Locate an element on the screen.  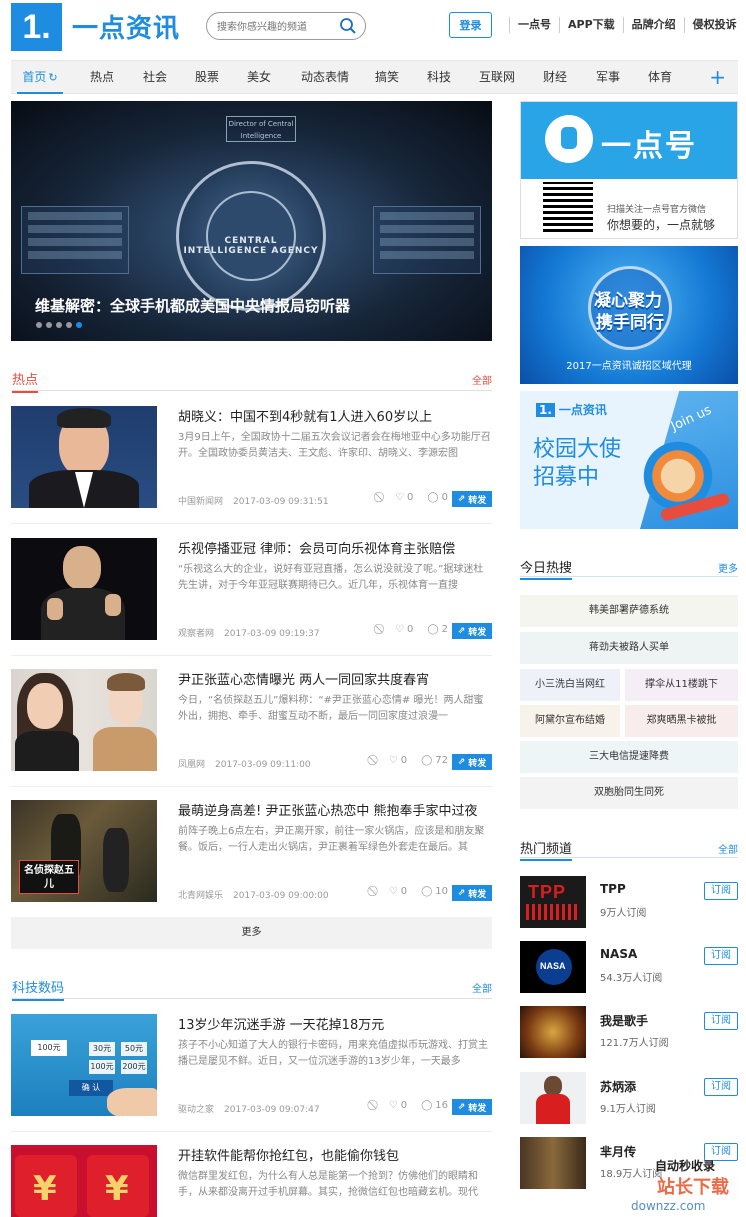
hot-search-tag: 撑伞从11楼跳下 is located at coordinates (681, 685).